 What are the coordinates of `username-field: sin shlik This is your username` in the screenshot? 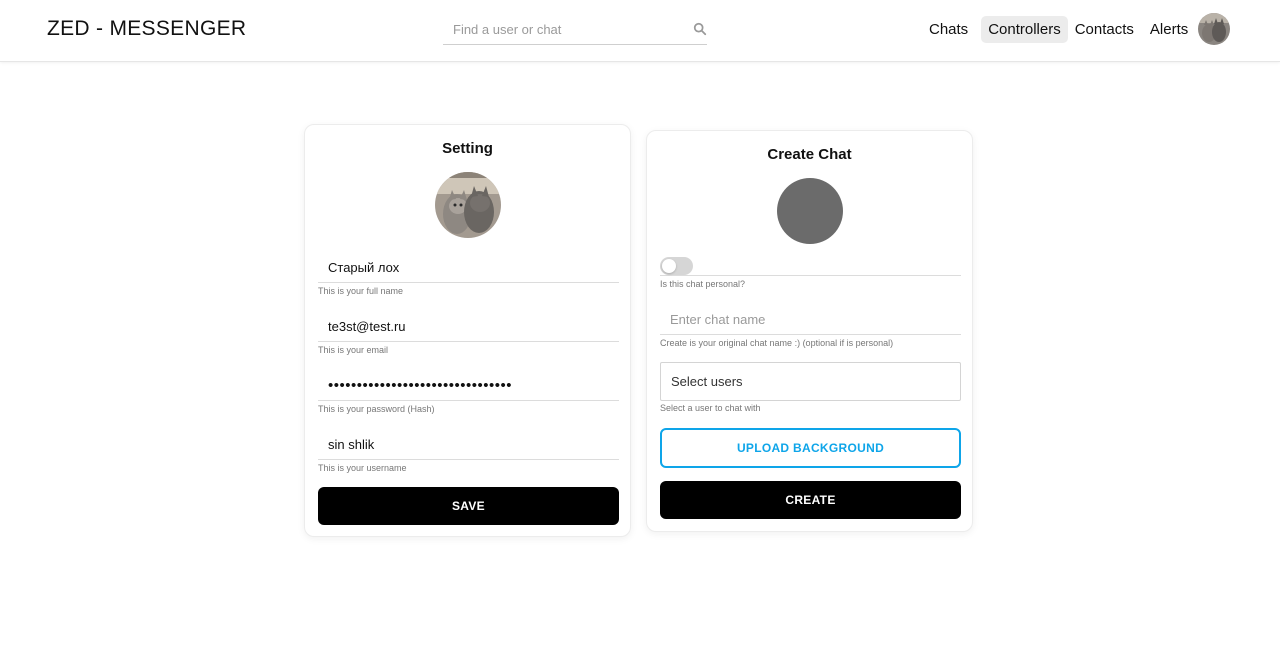 It's located at (468, 451).